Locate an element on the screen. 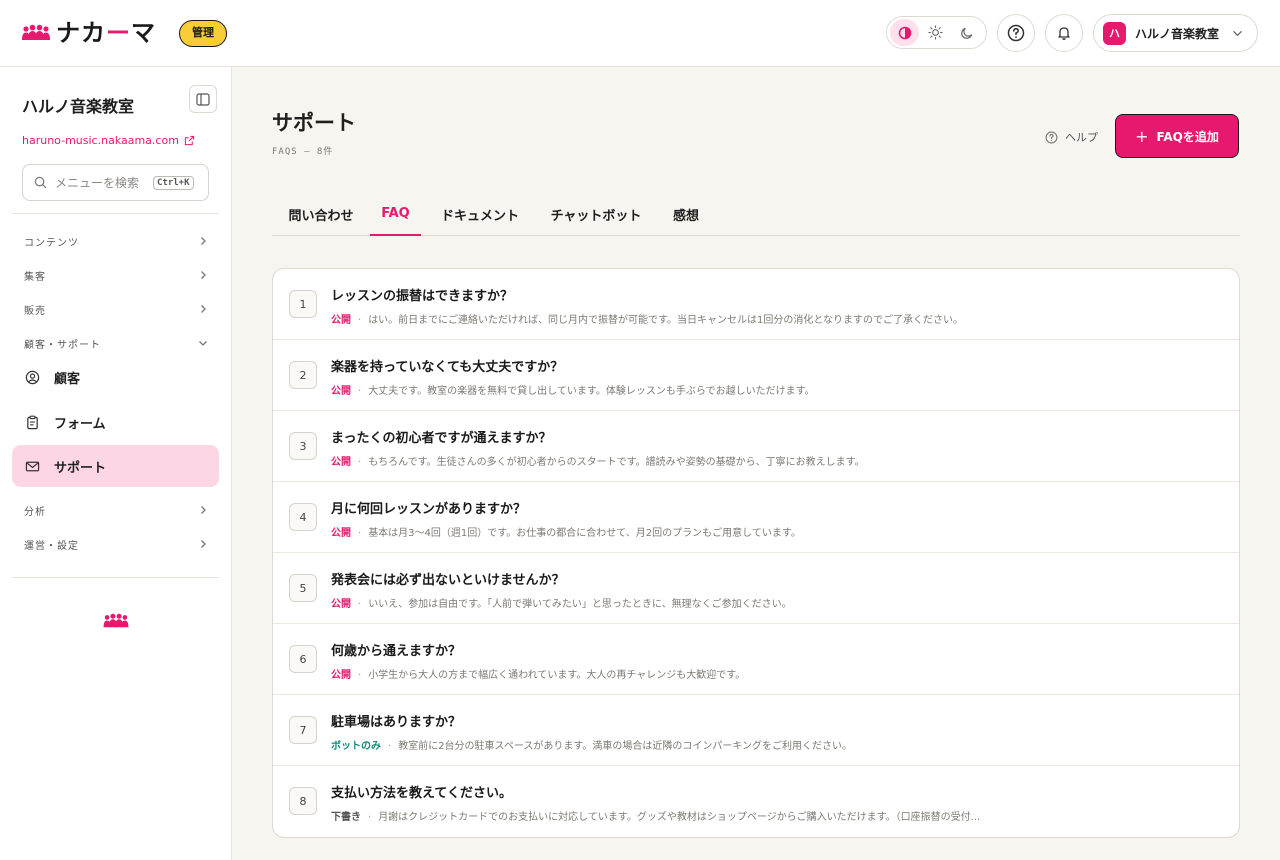 Image resolution: width=1280 pixels, height=860 pixels. sidebar-section-contents: コンテンツ is located at coordinates (116, 241).